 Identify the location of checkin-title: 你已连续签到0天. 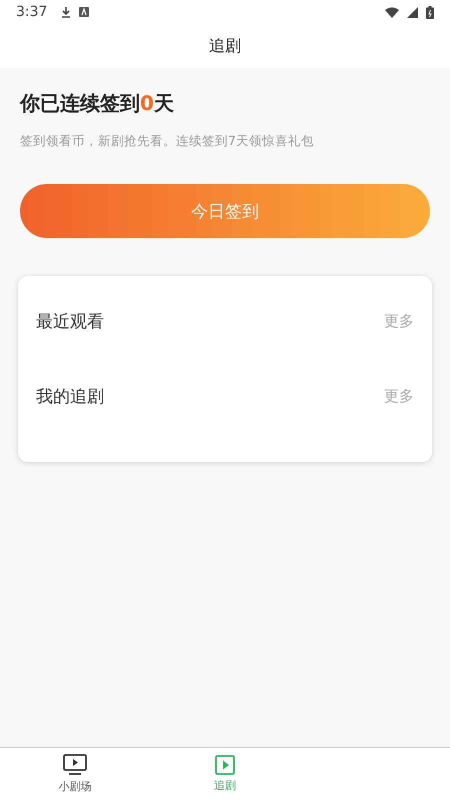
(97, 103).